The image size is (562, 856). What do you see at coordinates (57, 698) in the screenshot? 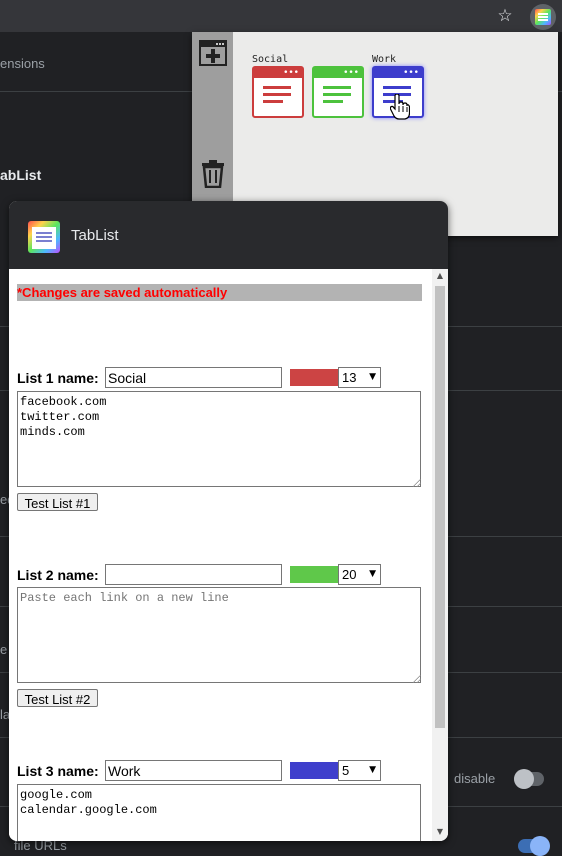
I see `test-list-2-button: Test List #2` at bounding box center [57, 698].